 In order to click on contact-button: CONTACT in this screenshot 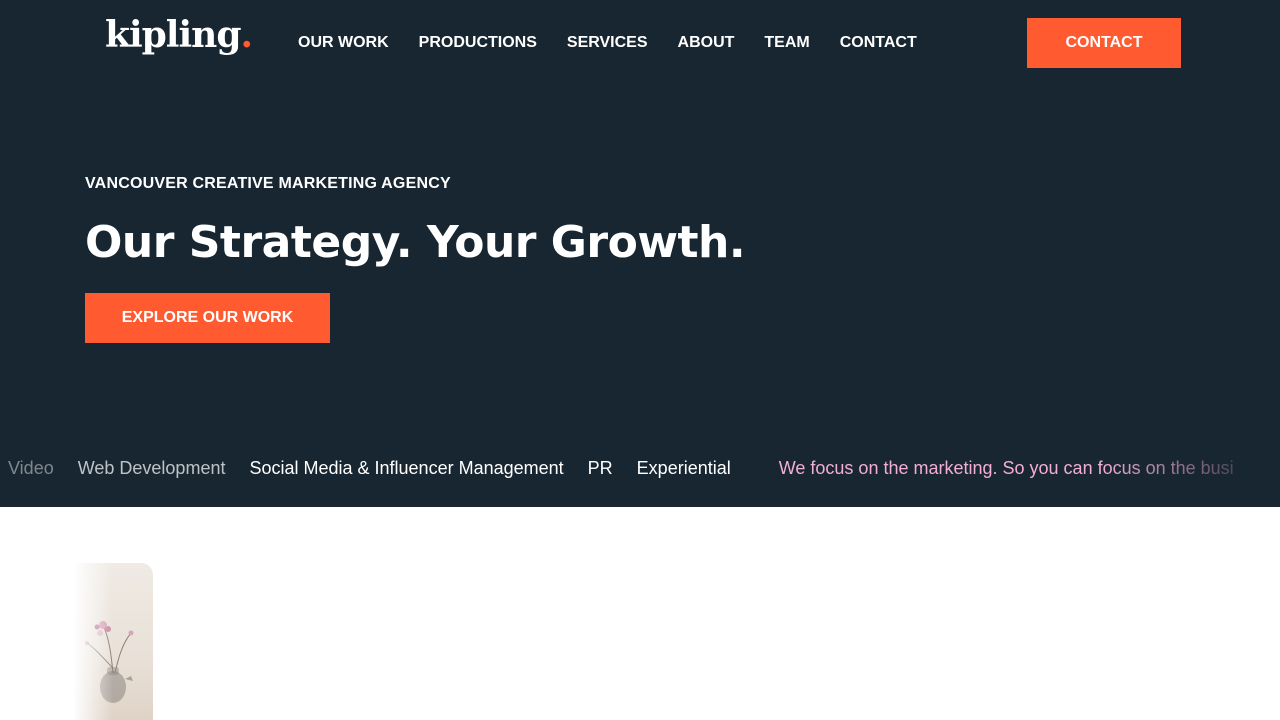, I will do `click(1104, 43)`.